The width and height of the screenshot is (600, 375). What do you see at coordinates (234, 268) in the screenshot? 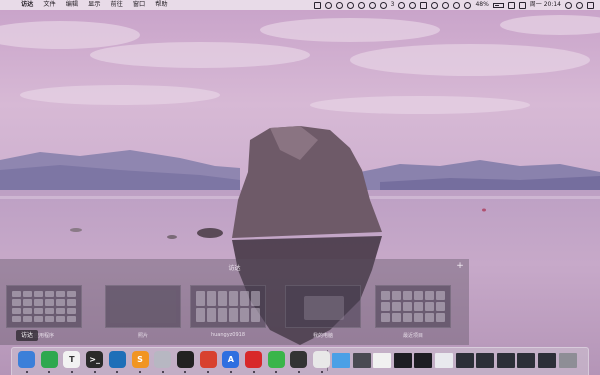
I see `space-label: 访达` at bounding box center [234, 268].